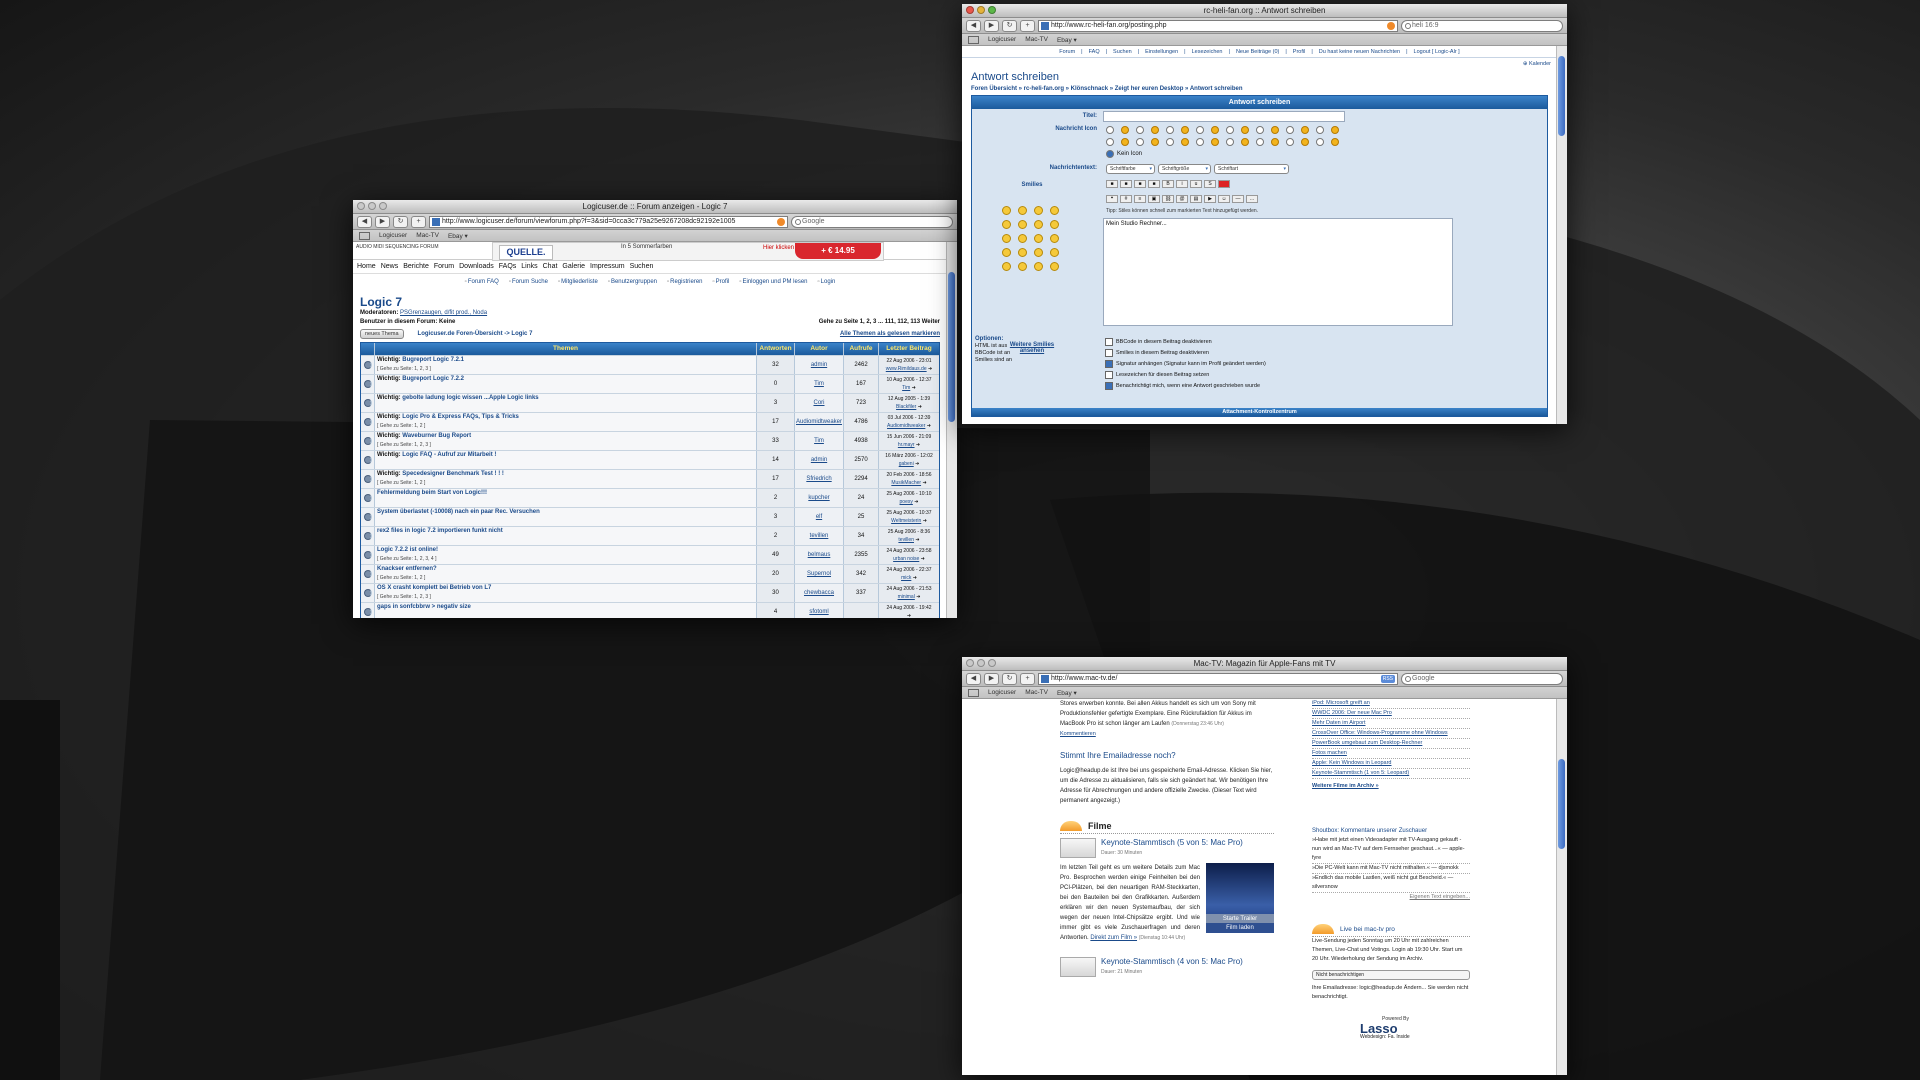  Describe the element at coordinates (819, 365) in the screenshot. I see `author-link: admin` at that location.